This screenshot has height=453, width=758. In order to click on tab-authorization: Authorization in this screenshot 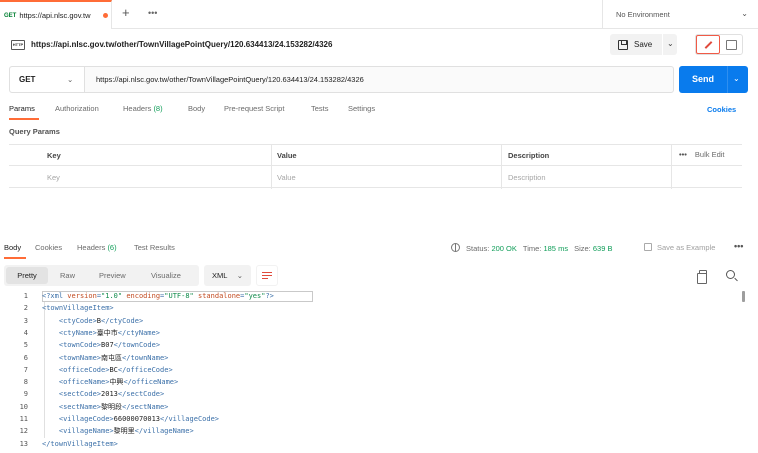, I will do `click(77, 108)`.